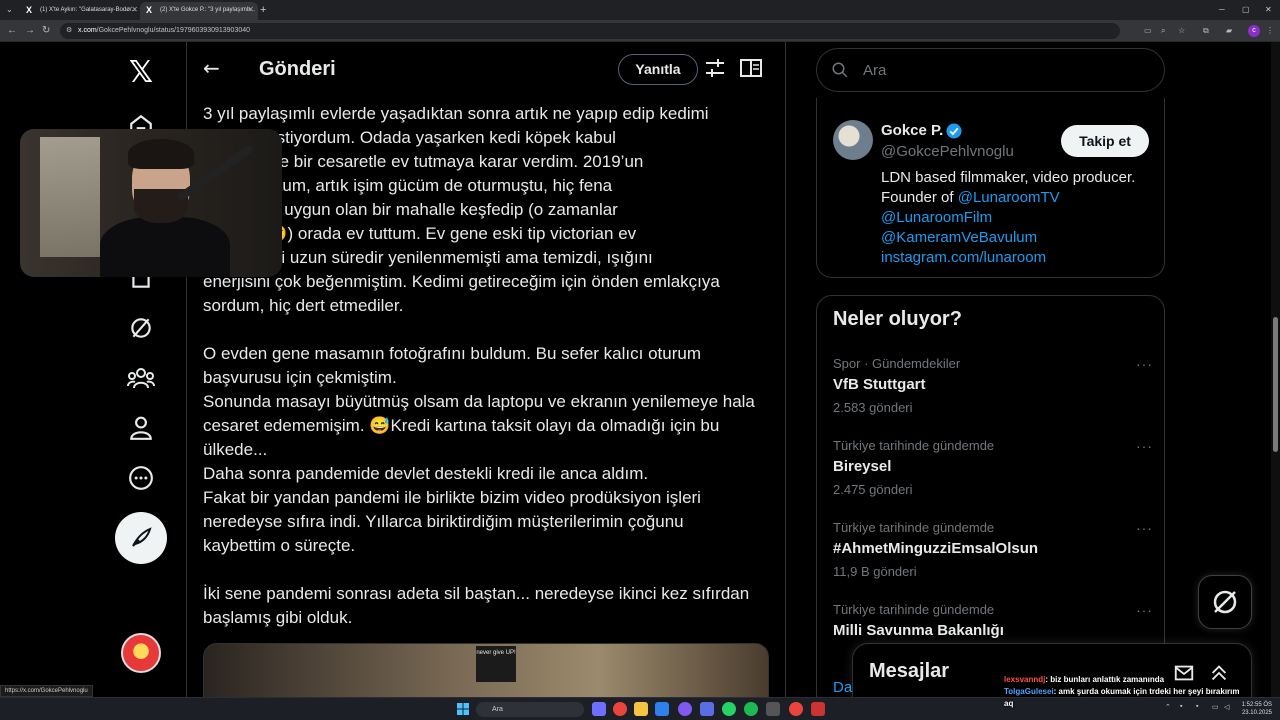  What do you see at coordinates (1246, 10) in the screenshot?
I see `maximize-icon: ▢` at bounding box center [1246, 10].